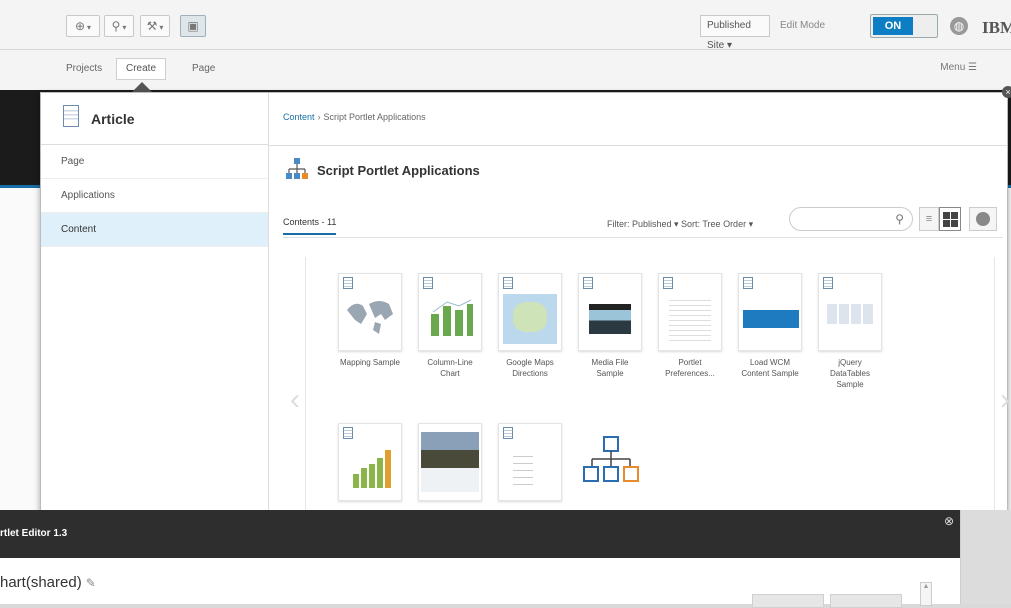 The image size is (1011, 608). What do you see at coordinates (680, 224) in the screenshot?
I see `filter-sort-controls: Filter: Published ▾ Sort: Tree Order ▾` at bounding box center [680, 224].